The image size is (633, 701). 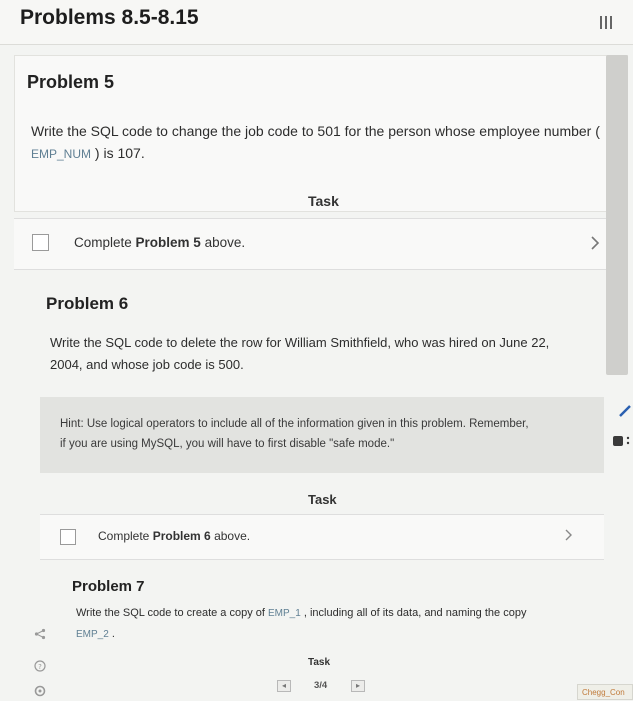 I want to click on code-emp-1: EMP_1, so click(x=284, y=613).